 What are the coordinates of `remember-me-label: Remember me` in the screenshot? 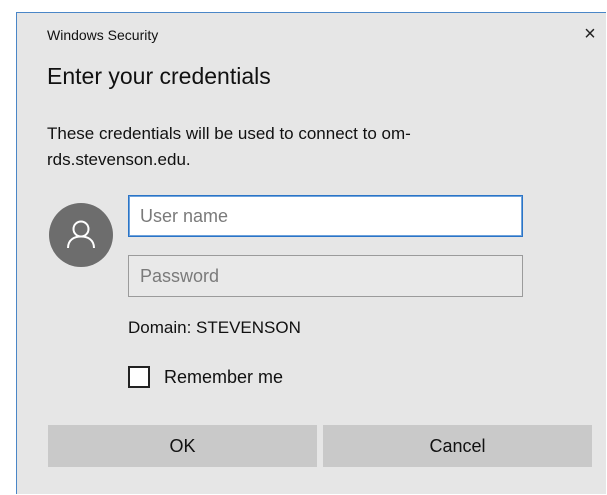 It's located at (223, 377).